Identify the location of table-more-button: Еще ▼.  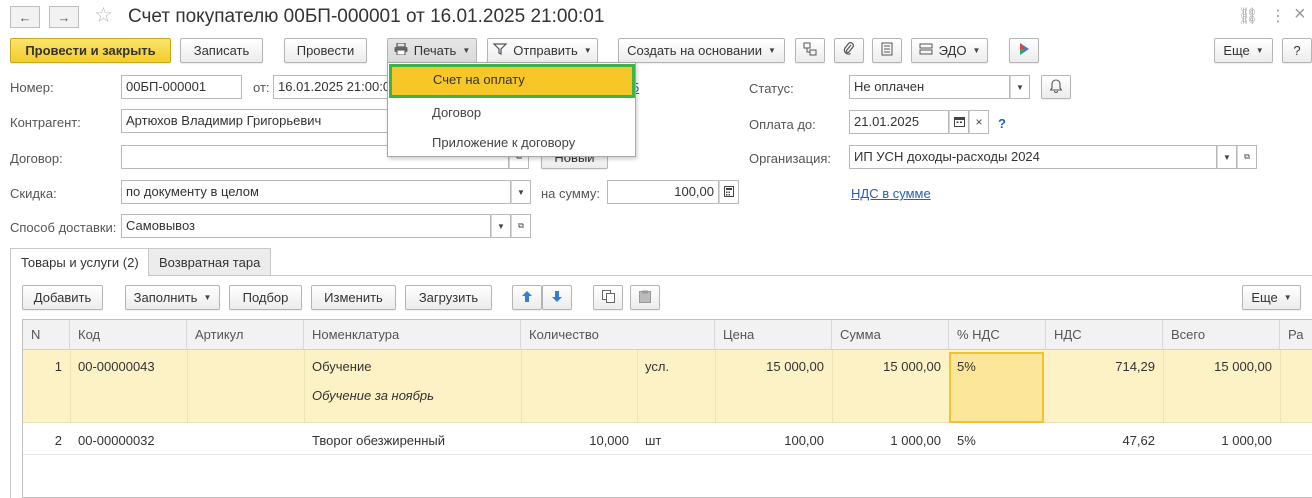
(1271, 297).